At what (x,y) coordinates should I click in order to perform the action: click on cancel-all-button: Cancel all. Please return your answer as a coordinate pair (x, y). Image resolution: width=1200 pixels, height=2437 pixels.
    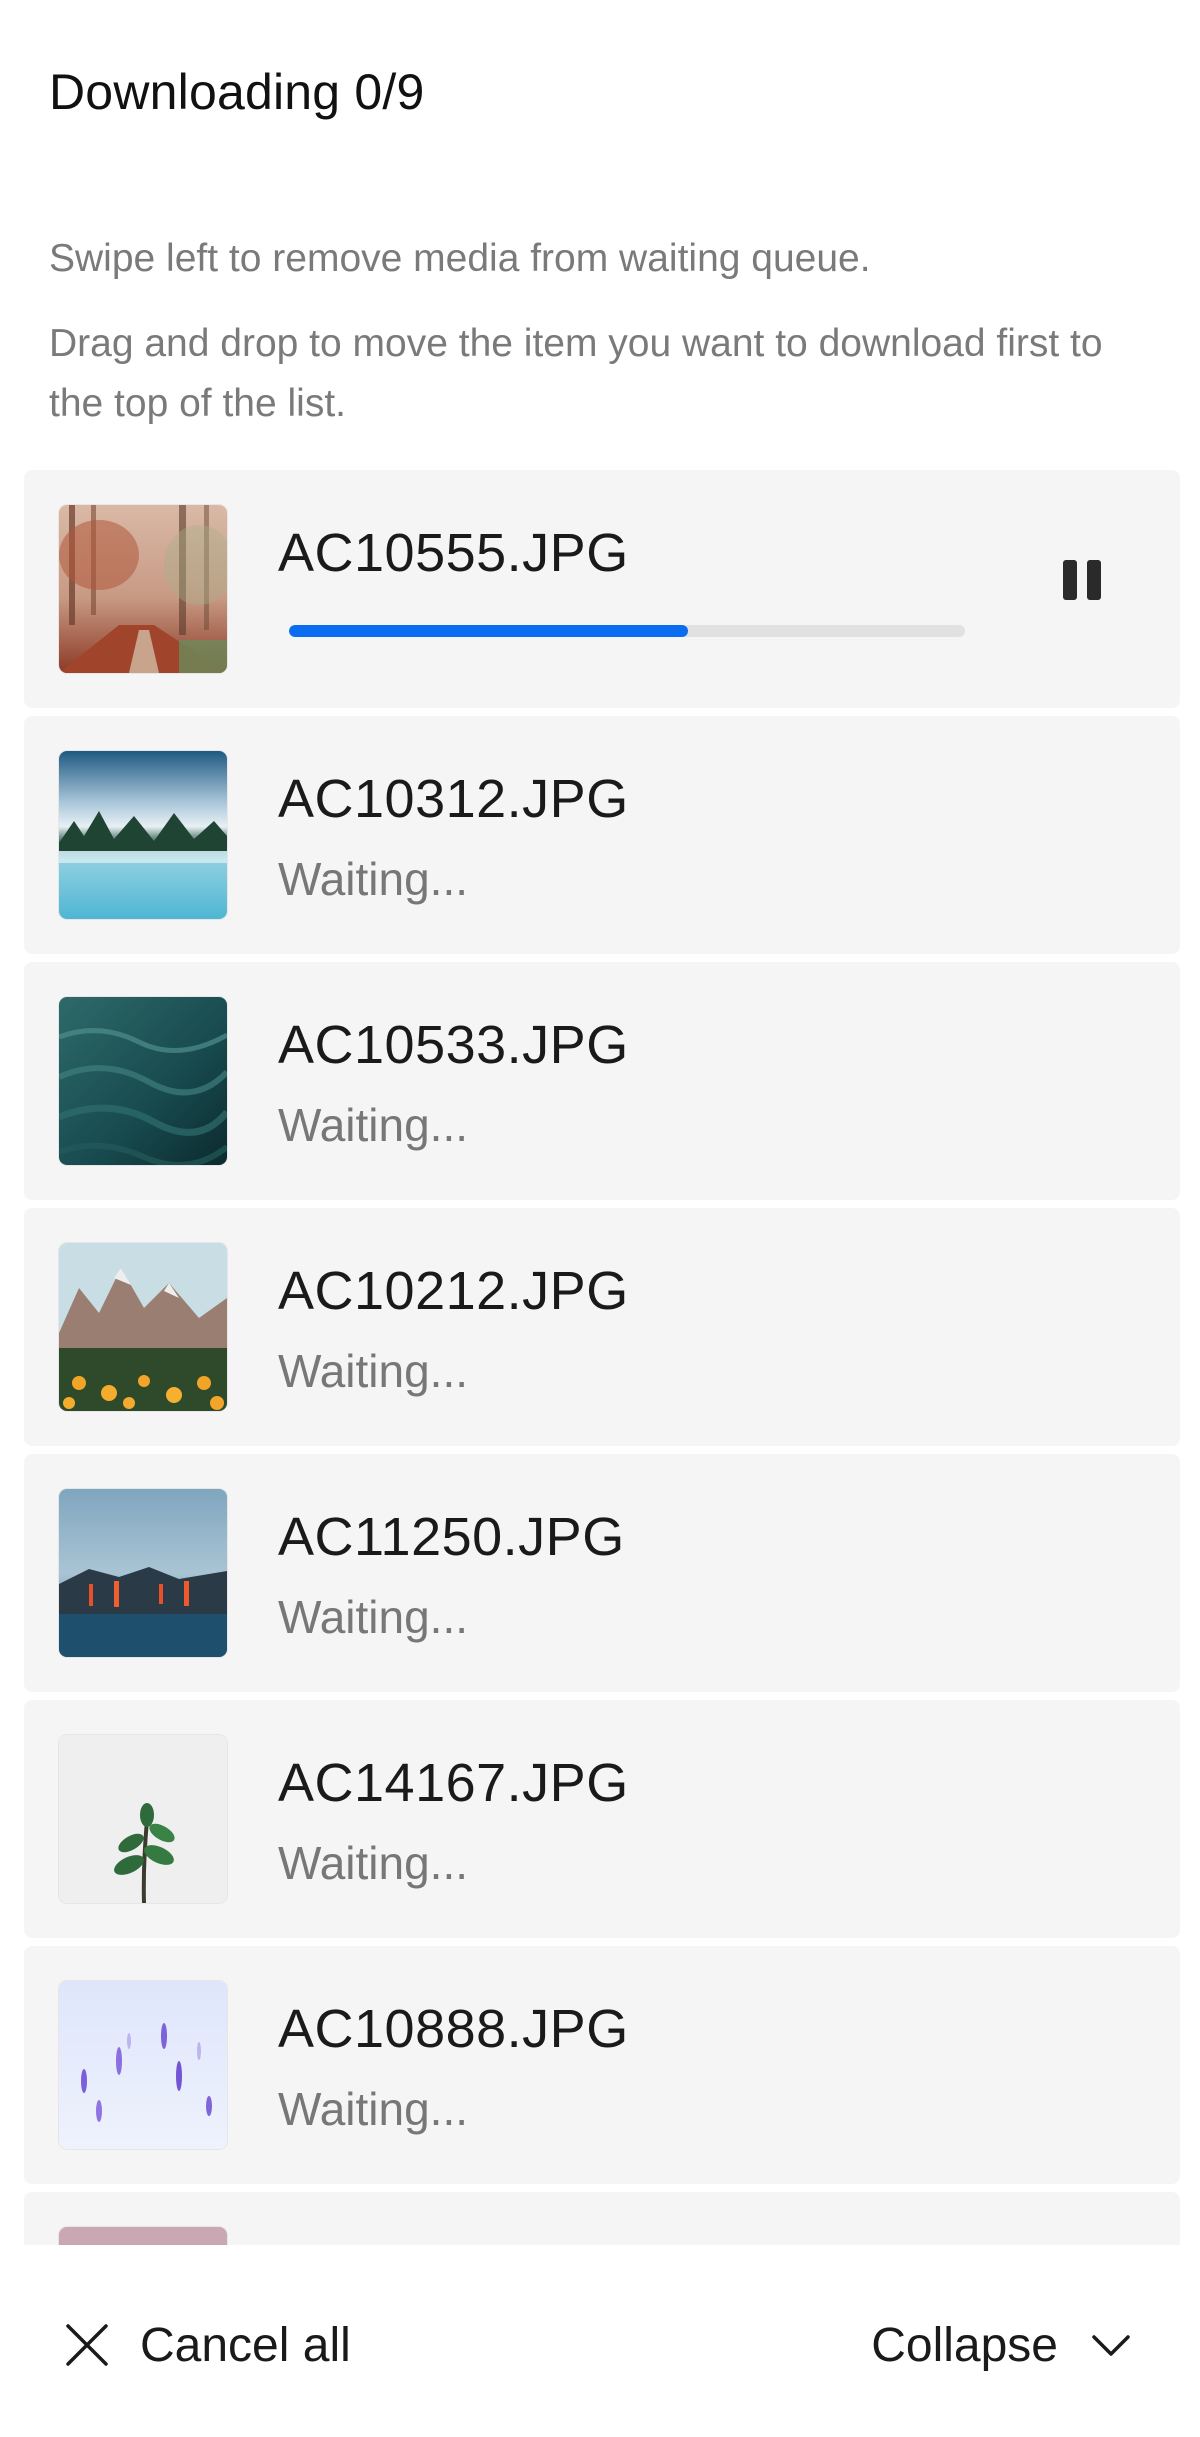
    Looking at the image, I should click on (206, 2345).